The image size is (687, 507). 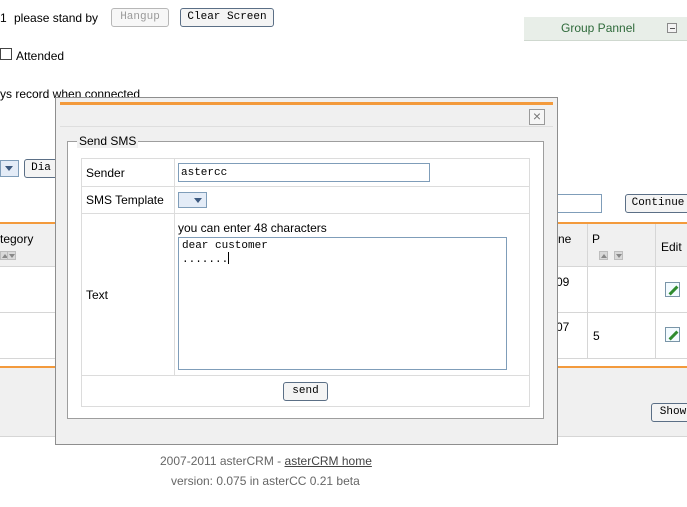 What do you see at coordinates (225, 246) in the screenshot?
I see `text-line-1: dear customer` at bounding box center [225, 246].